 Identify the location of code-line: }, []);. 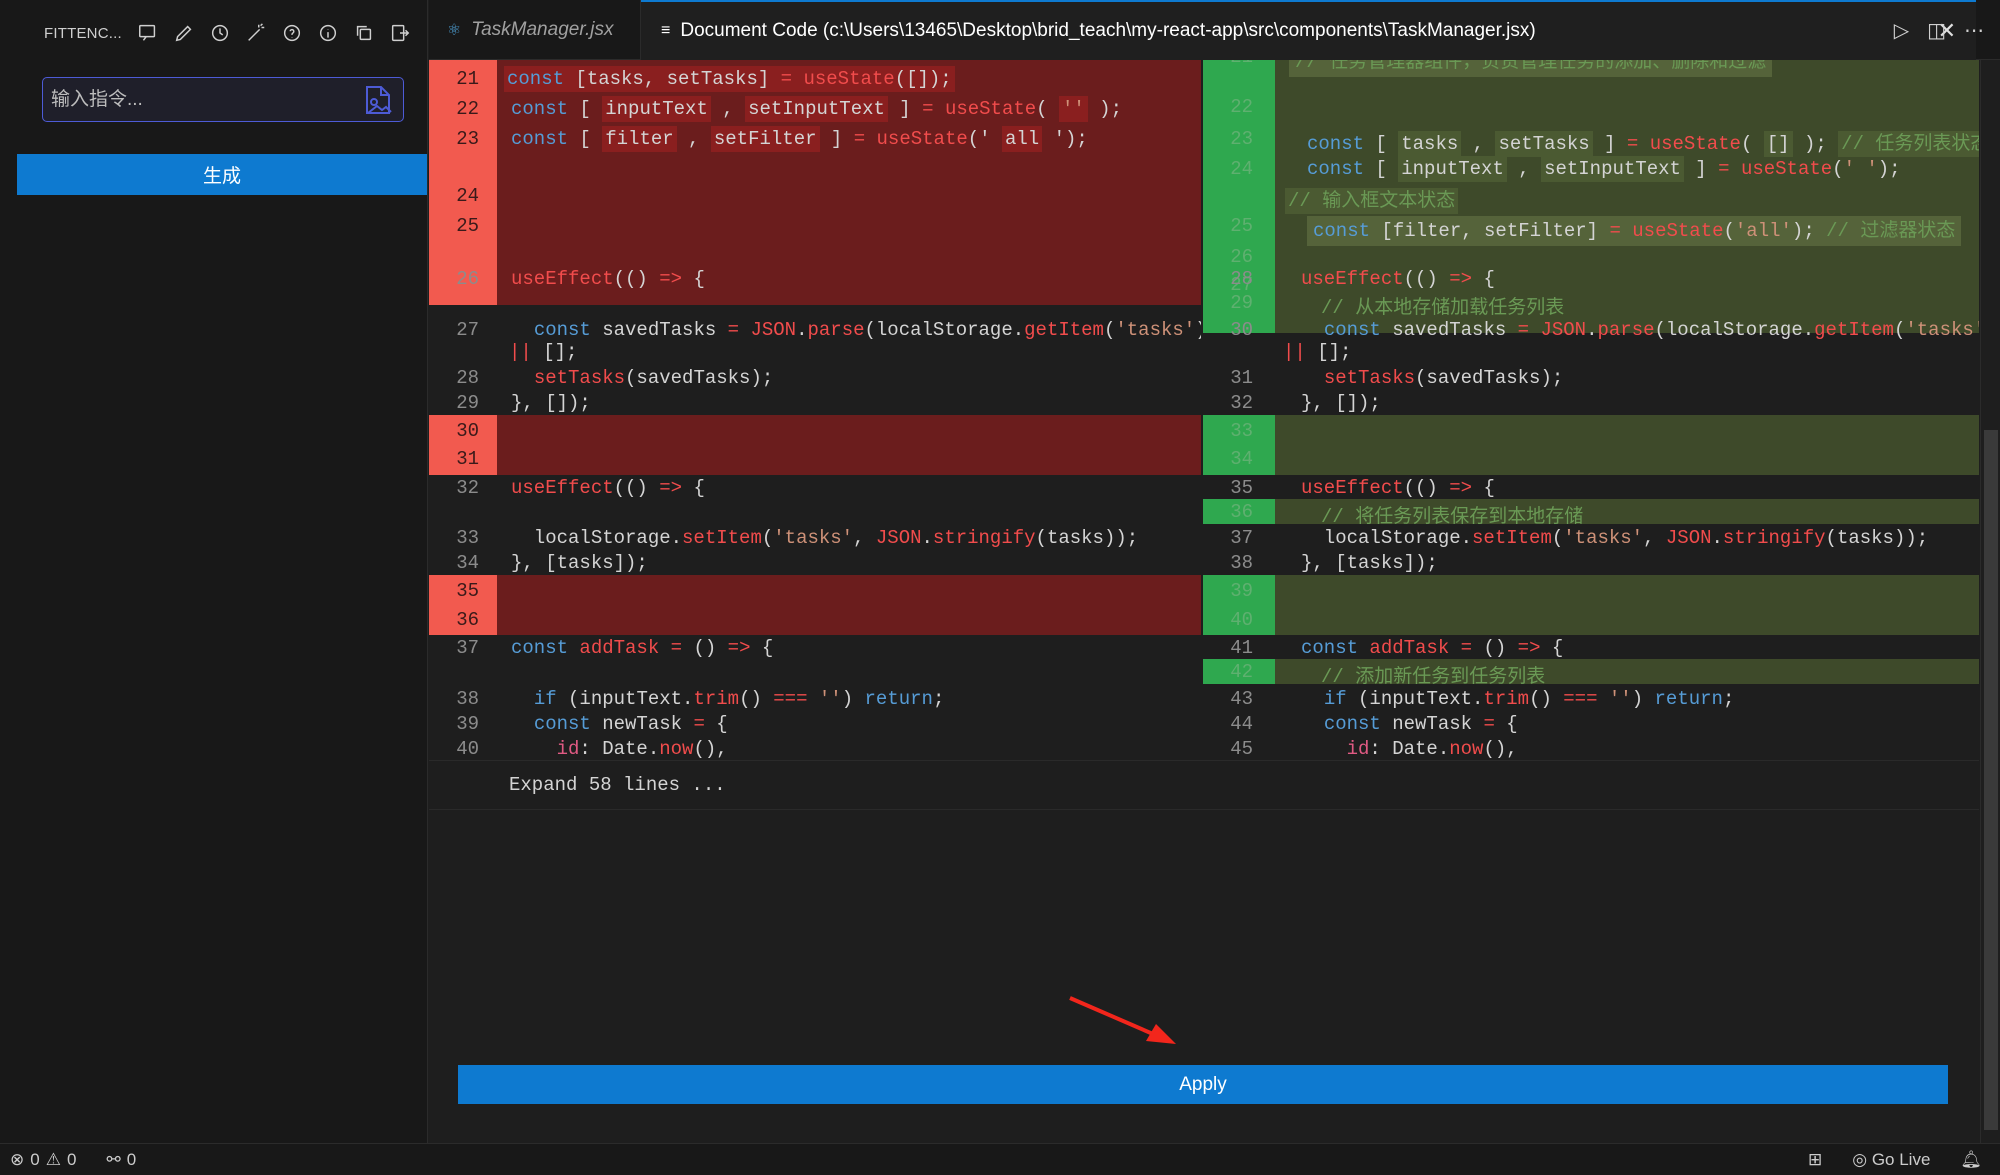
(1341, 403).